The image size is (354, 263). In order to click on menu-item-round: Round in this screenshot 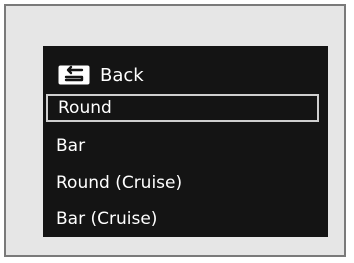, I will do `click(182, 108)`.